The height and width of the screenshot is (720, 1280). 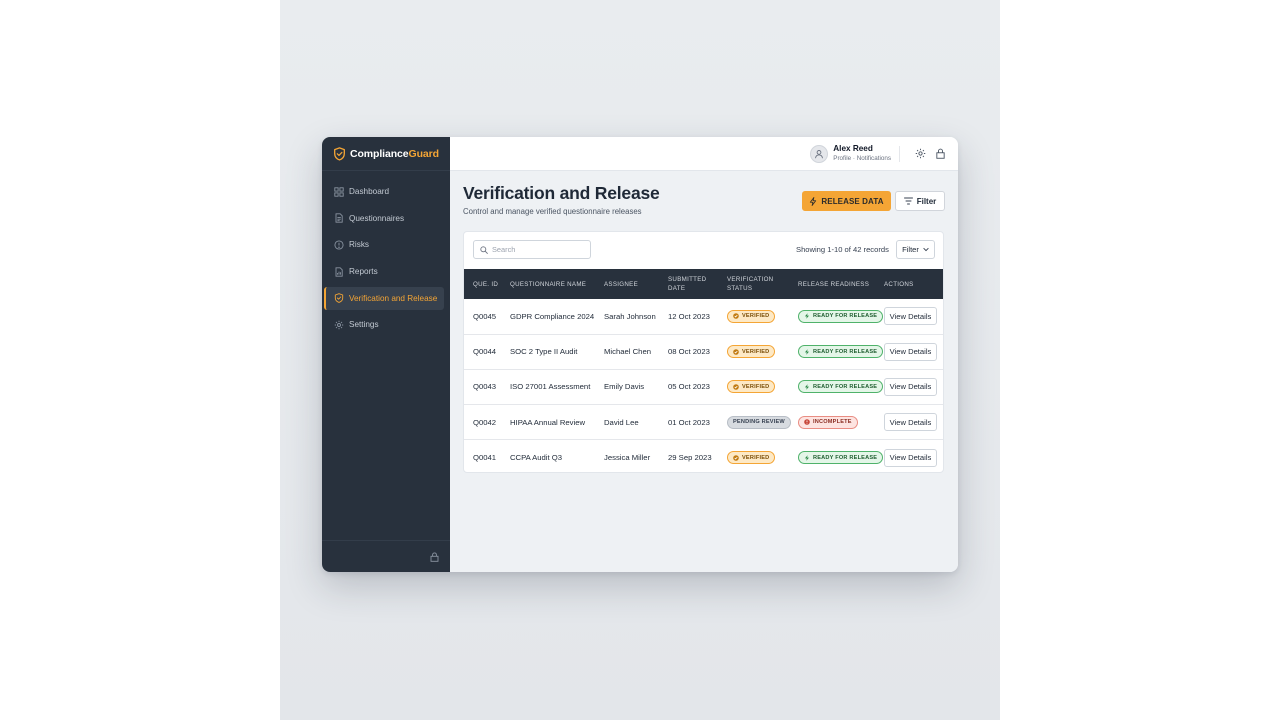 What do you see at coordinates (926, 201) in the screenshot?
I see `filter-label: Filter` at bounding box center [926, 201].